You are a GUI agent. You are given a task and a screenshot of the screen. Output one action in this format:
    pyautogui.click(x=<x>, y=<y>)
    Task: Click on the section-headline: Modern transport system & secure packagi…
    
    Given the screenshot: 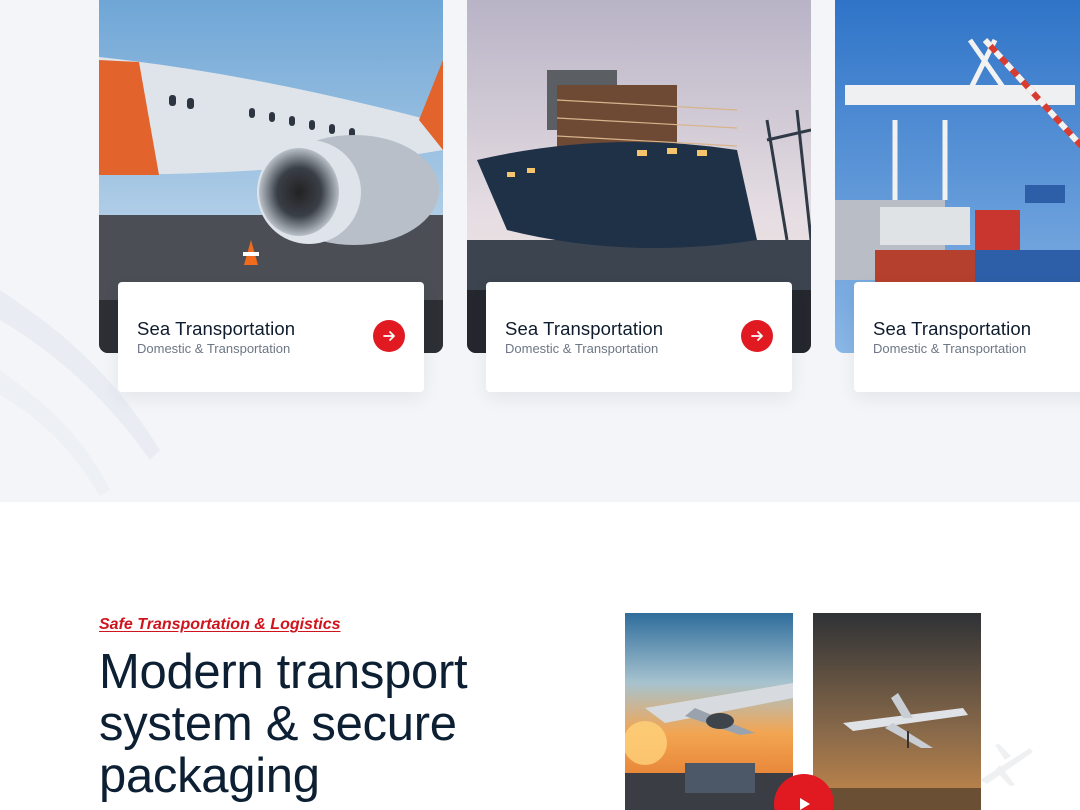 What is the action you would take?
    pyautogui.click(x=283, y=724)
    